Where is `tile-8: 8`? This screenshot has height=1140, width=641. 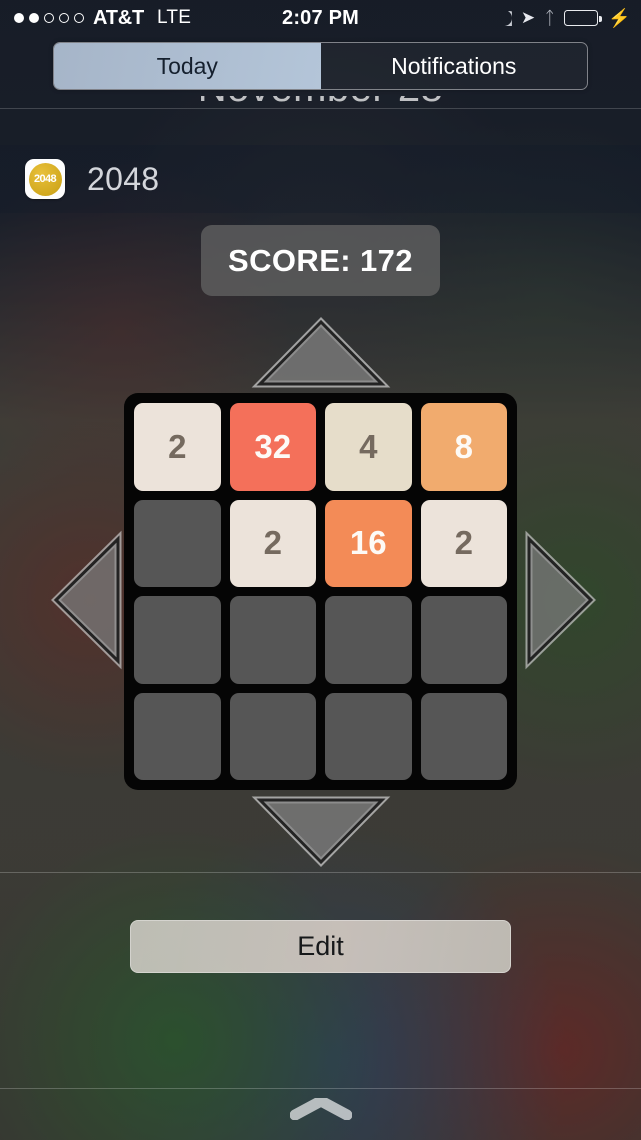 tile-8: 8 is located at coordinates (463, 447).